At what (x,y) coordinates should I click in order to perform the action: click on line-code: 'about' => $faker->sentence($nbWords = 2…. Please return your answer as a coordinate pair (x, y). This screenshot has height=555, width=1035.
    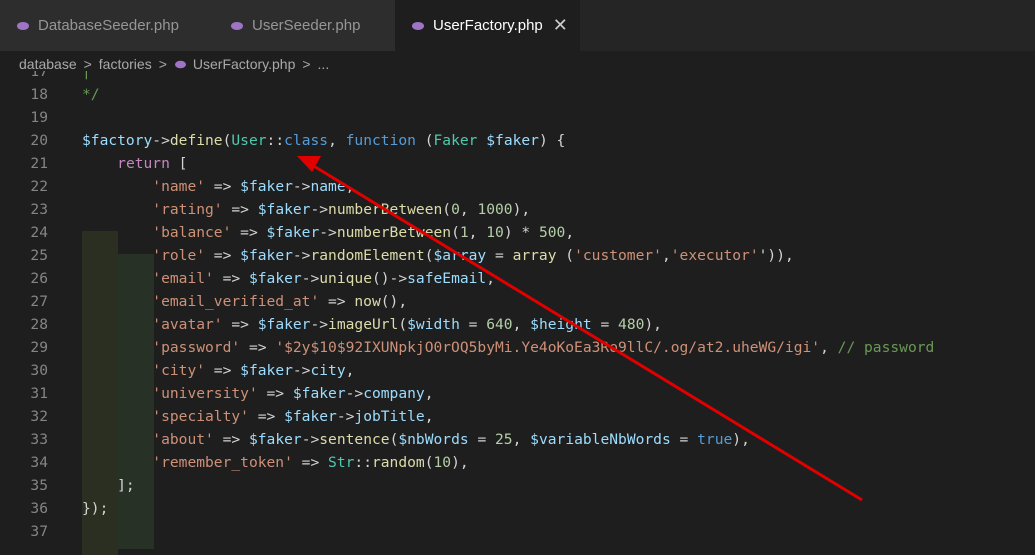
    Looking at the image, I should click on (416, 439).